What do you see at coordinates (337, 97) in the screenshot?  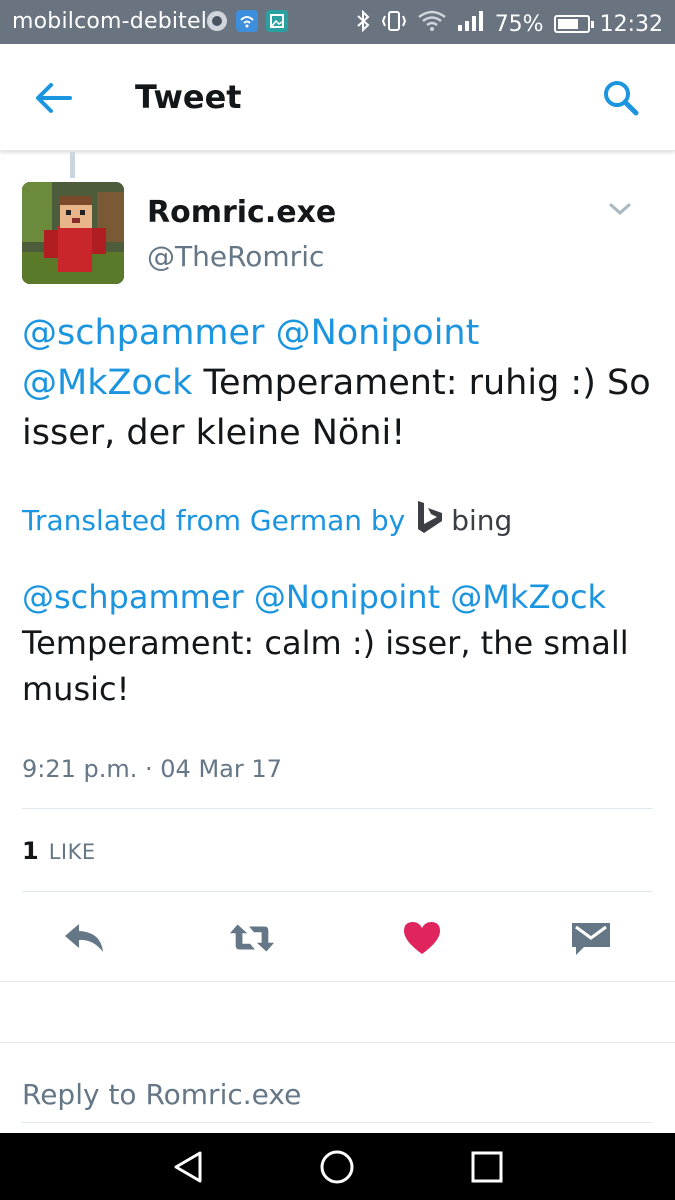 I see `app-bar: Tweet` at bounding box center [337, 97].